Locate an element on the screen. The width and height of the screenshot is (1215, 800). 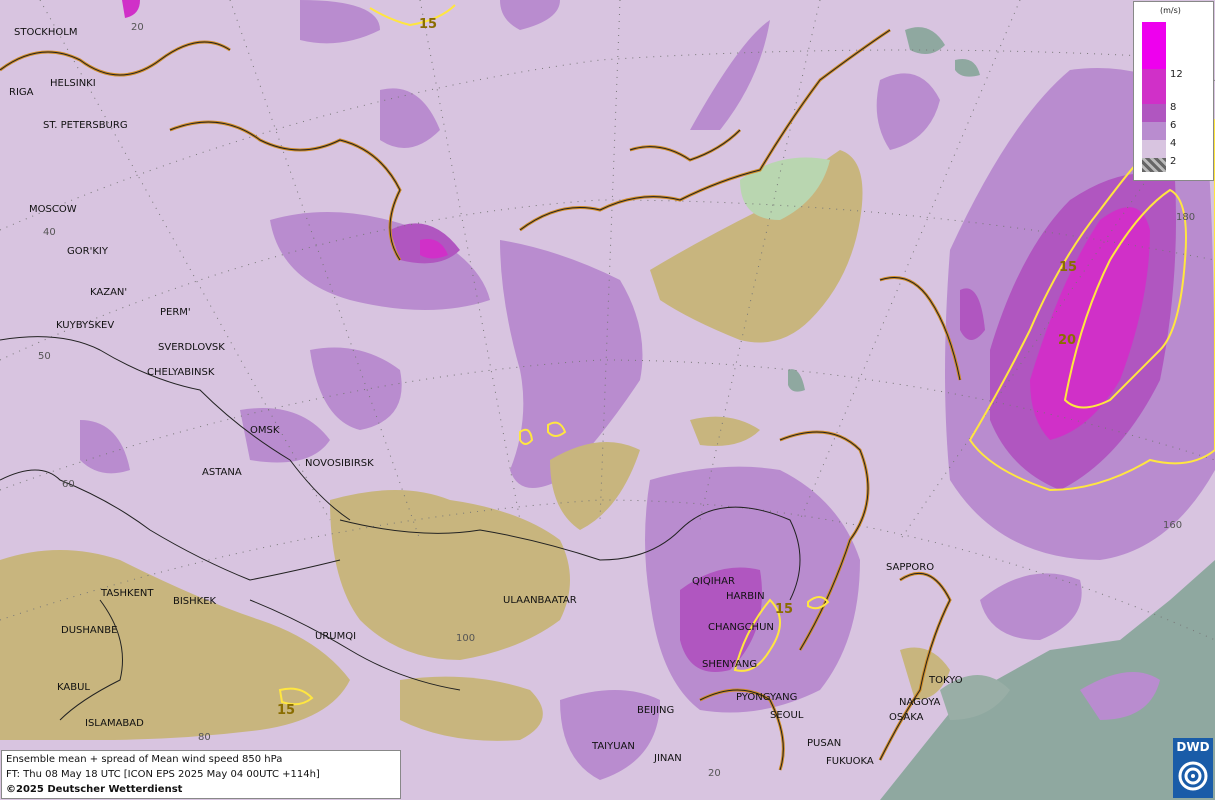
city-label: TOKYO is located at coordinates (946, 680).